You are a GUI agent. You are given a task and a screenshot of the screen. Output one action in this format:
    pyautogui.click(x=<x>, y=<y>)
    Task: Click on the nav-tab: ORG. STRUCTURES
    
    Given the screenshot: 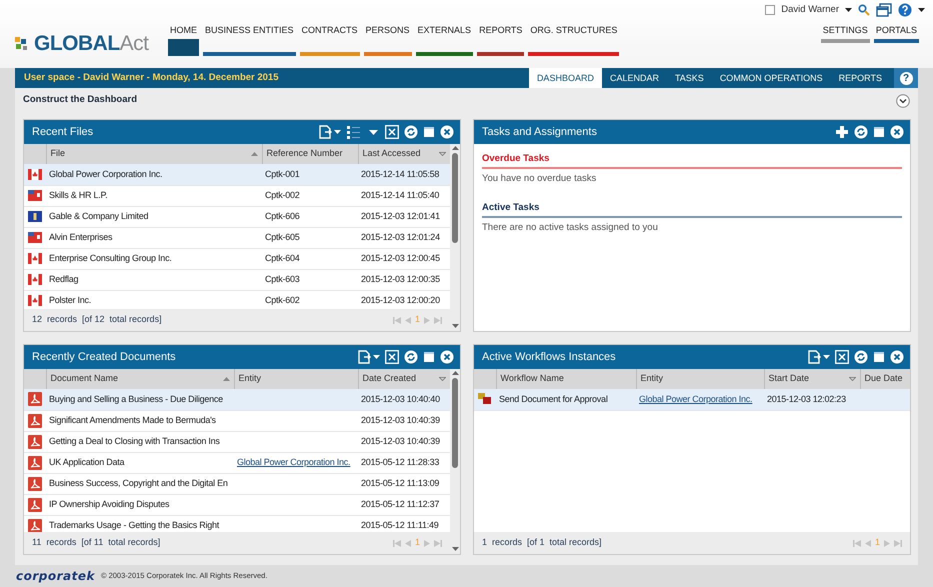 What is the action you would take?
    pyautogui.click(x=574, y=39)
    